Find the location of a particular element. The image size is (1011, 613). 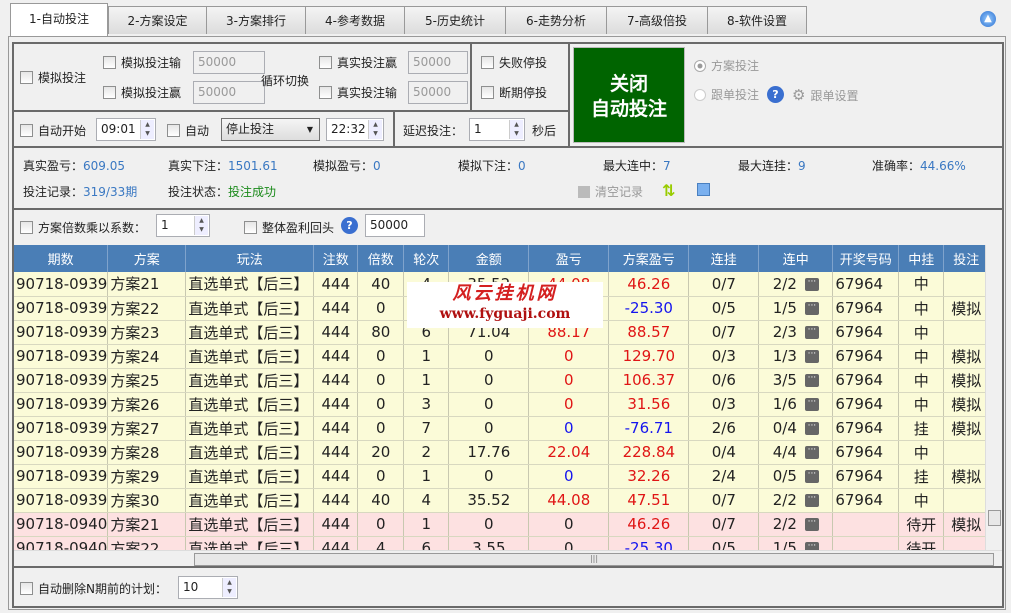

start-time-input: 09:01 ▲ ▼ is located at coordinates (126, 129).